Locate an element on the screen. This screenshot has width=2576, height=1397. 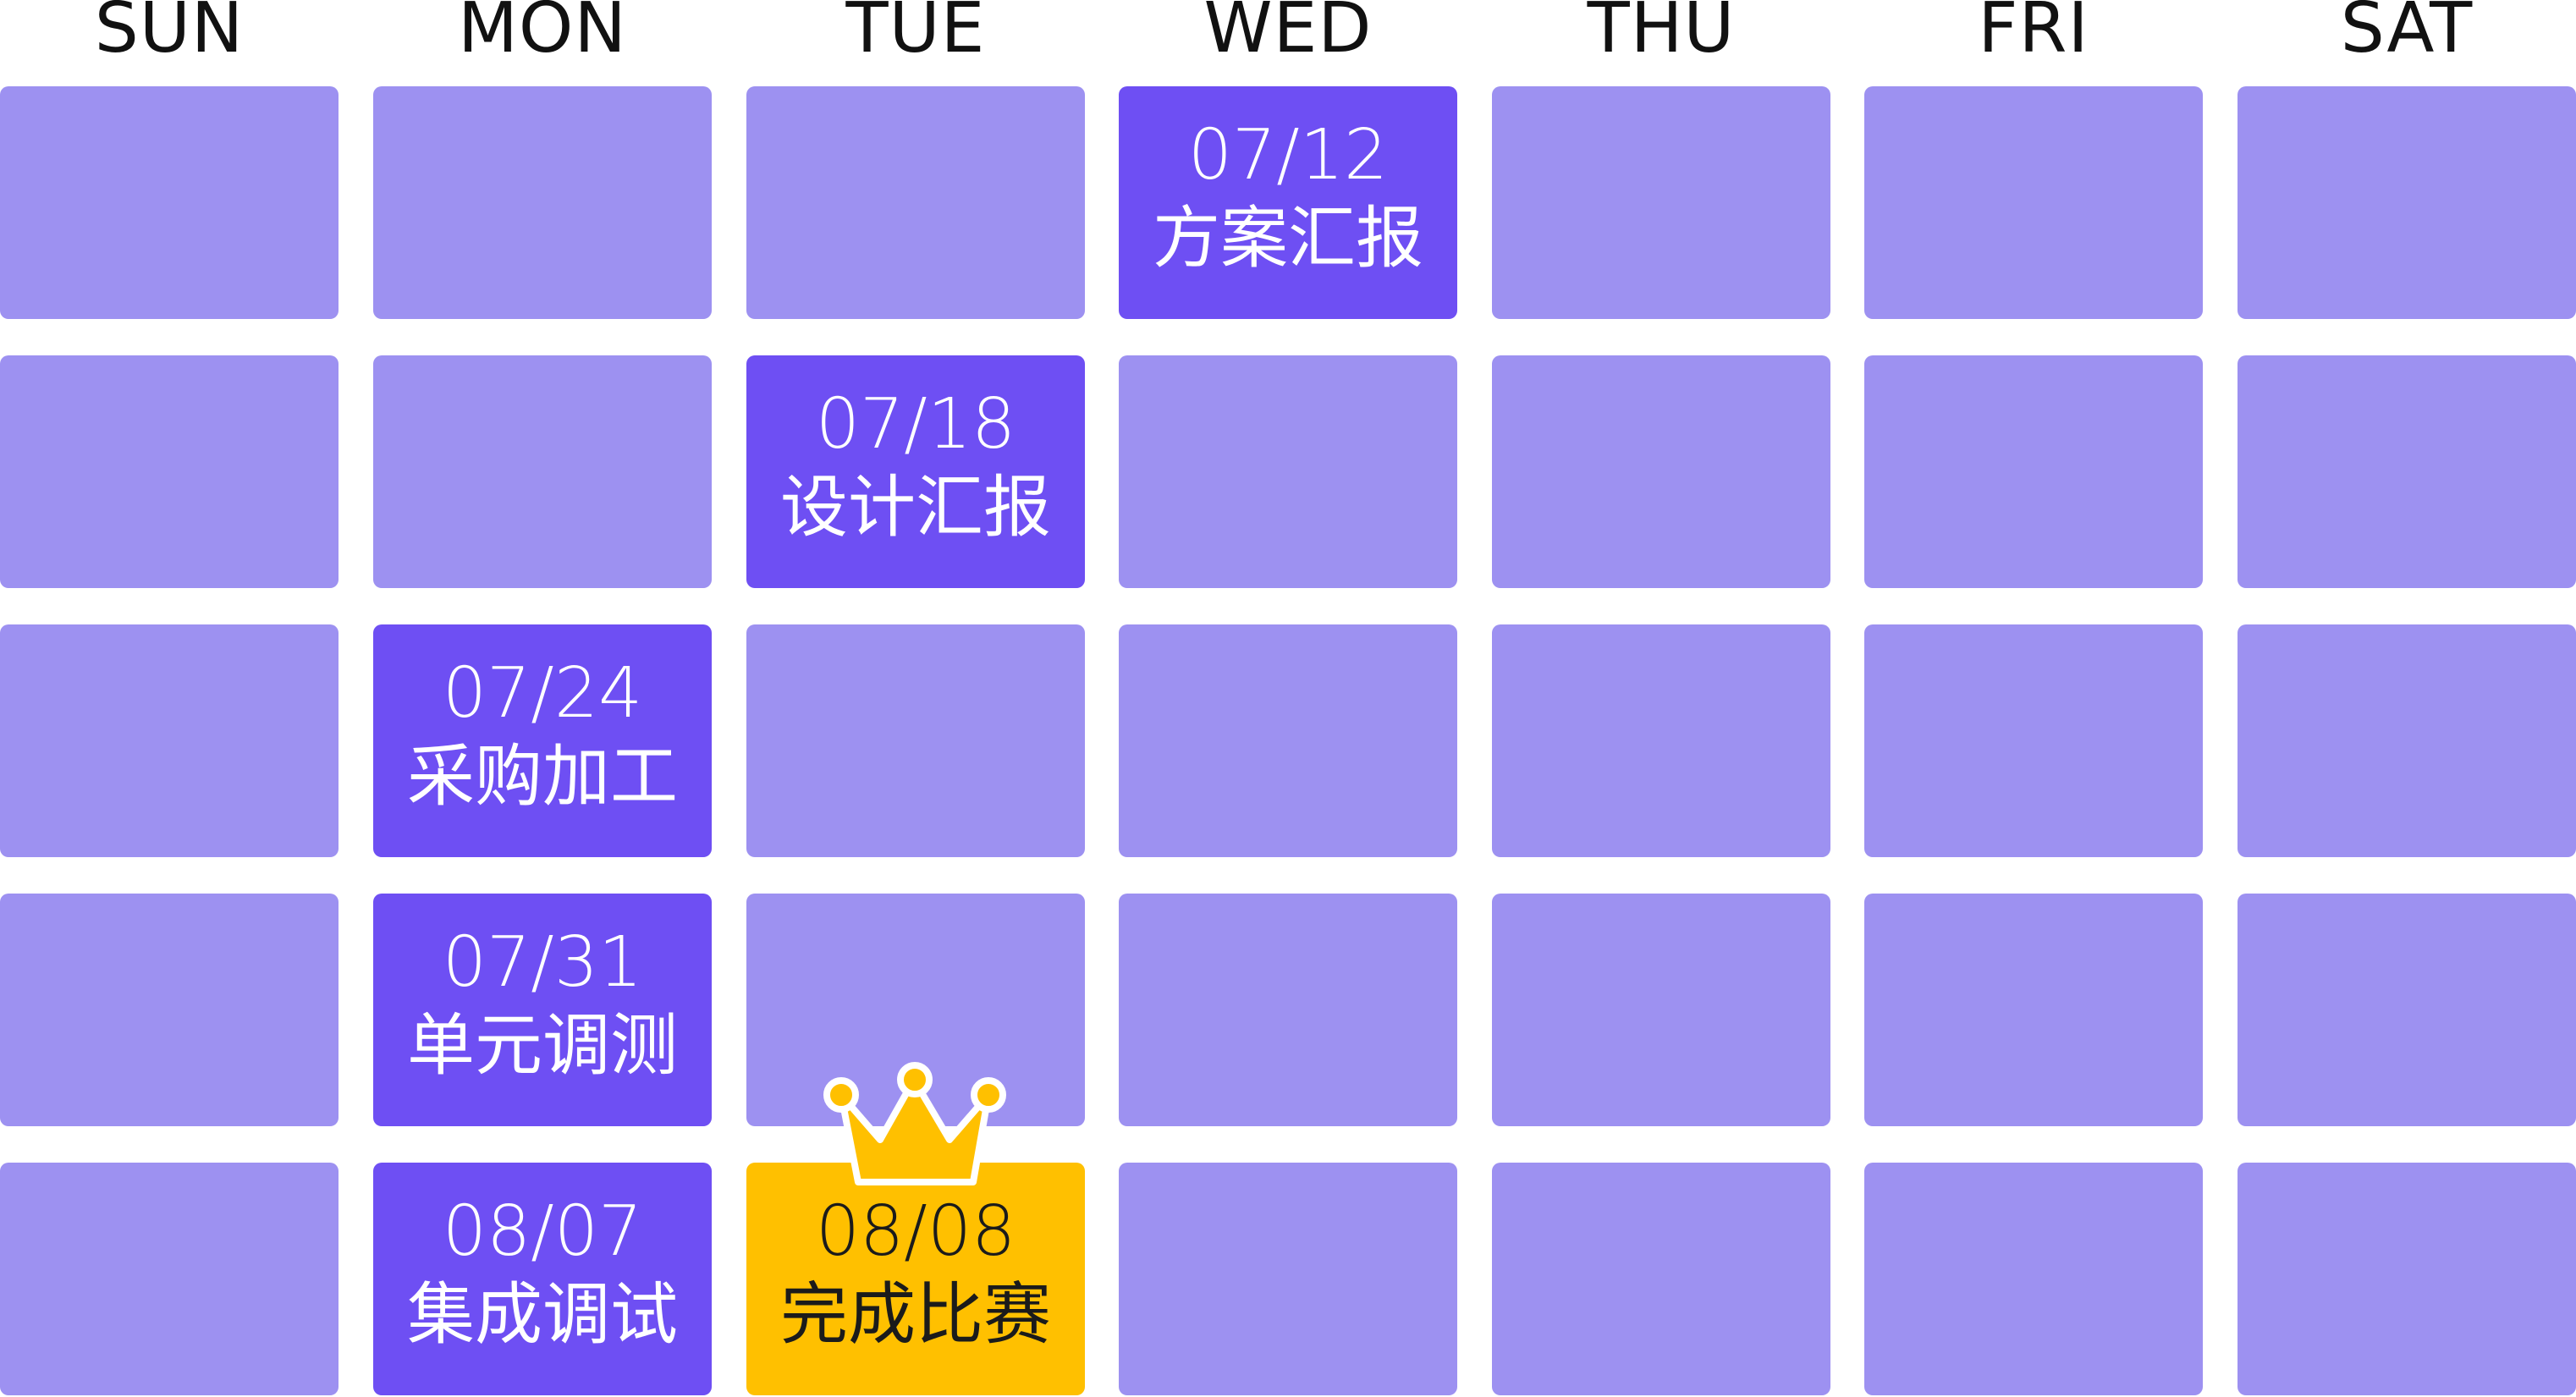
event-label: 单元调测 is located at coordinates (542, 1045).